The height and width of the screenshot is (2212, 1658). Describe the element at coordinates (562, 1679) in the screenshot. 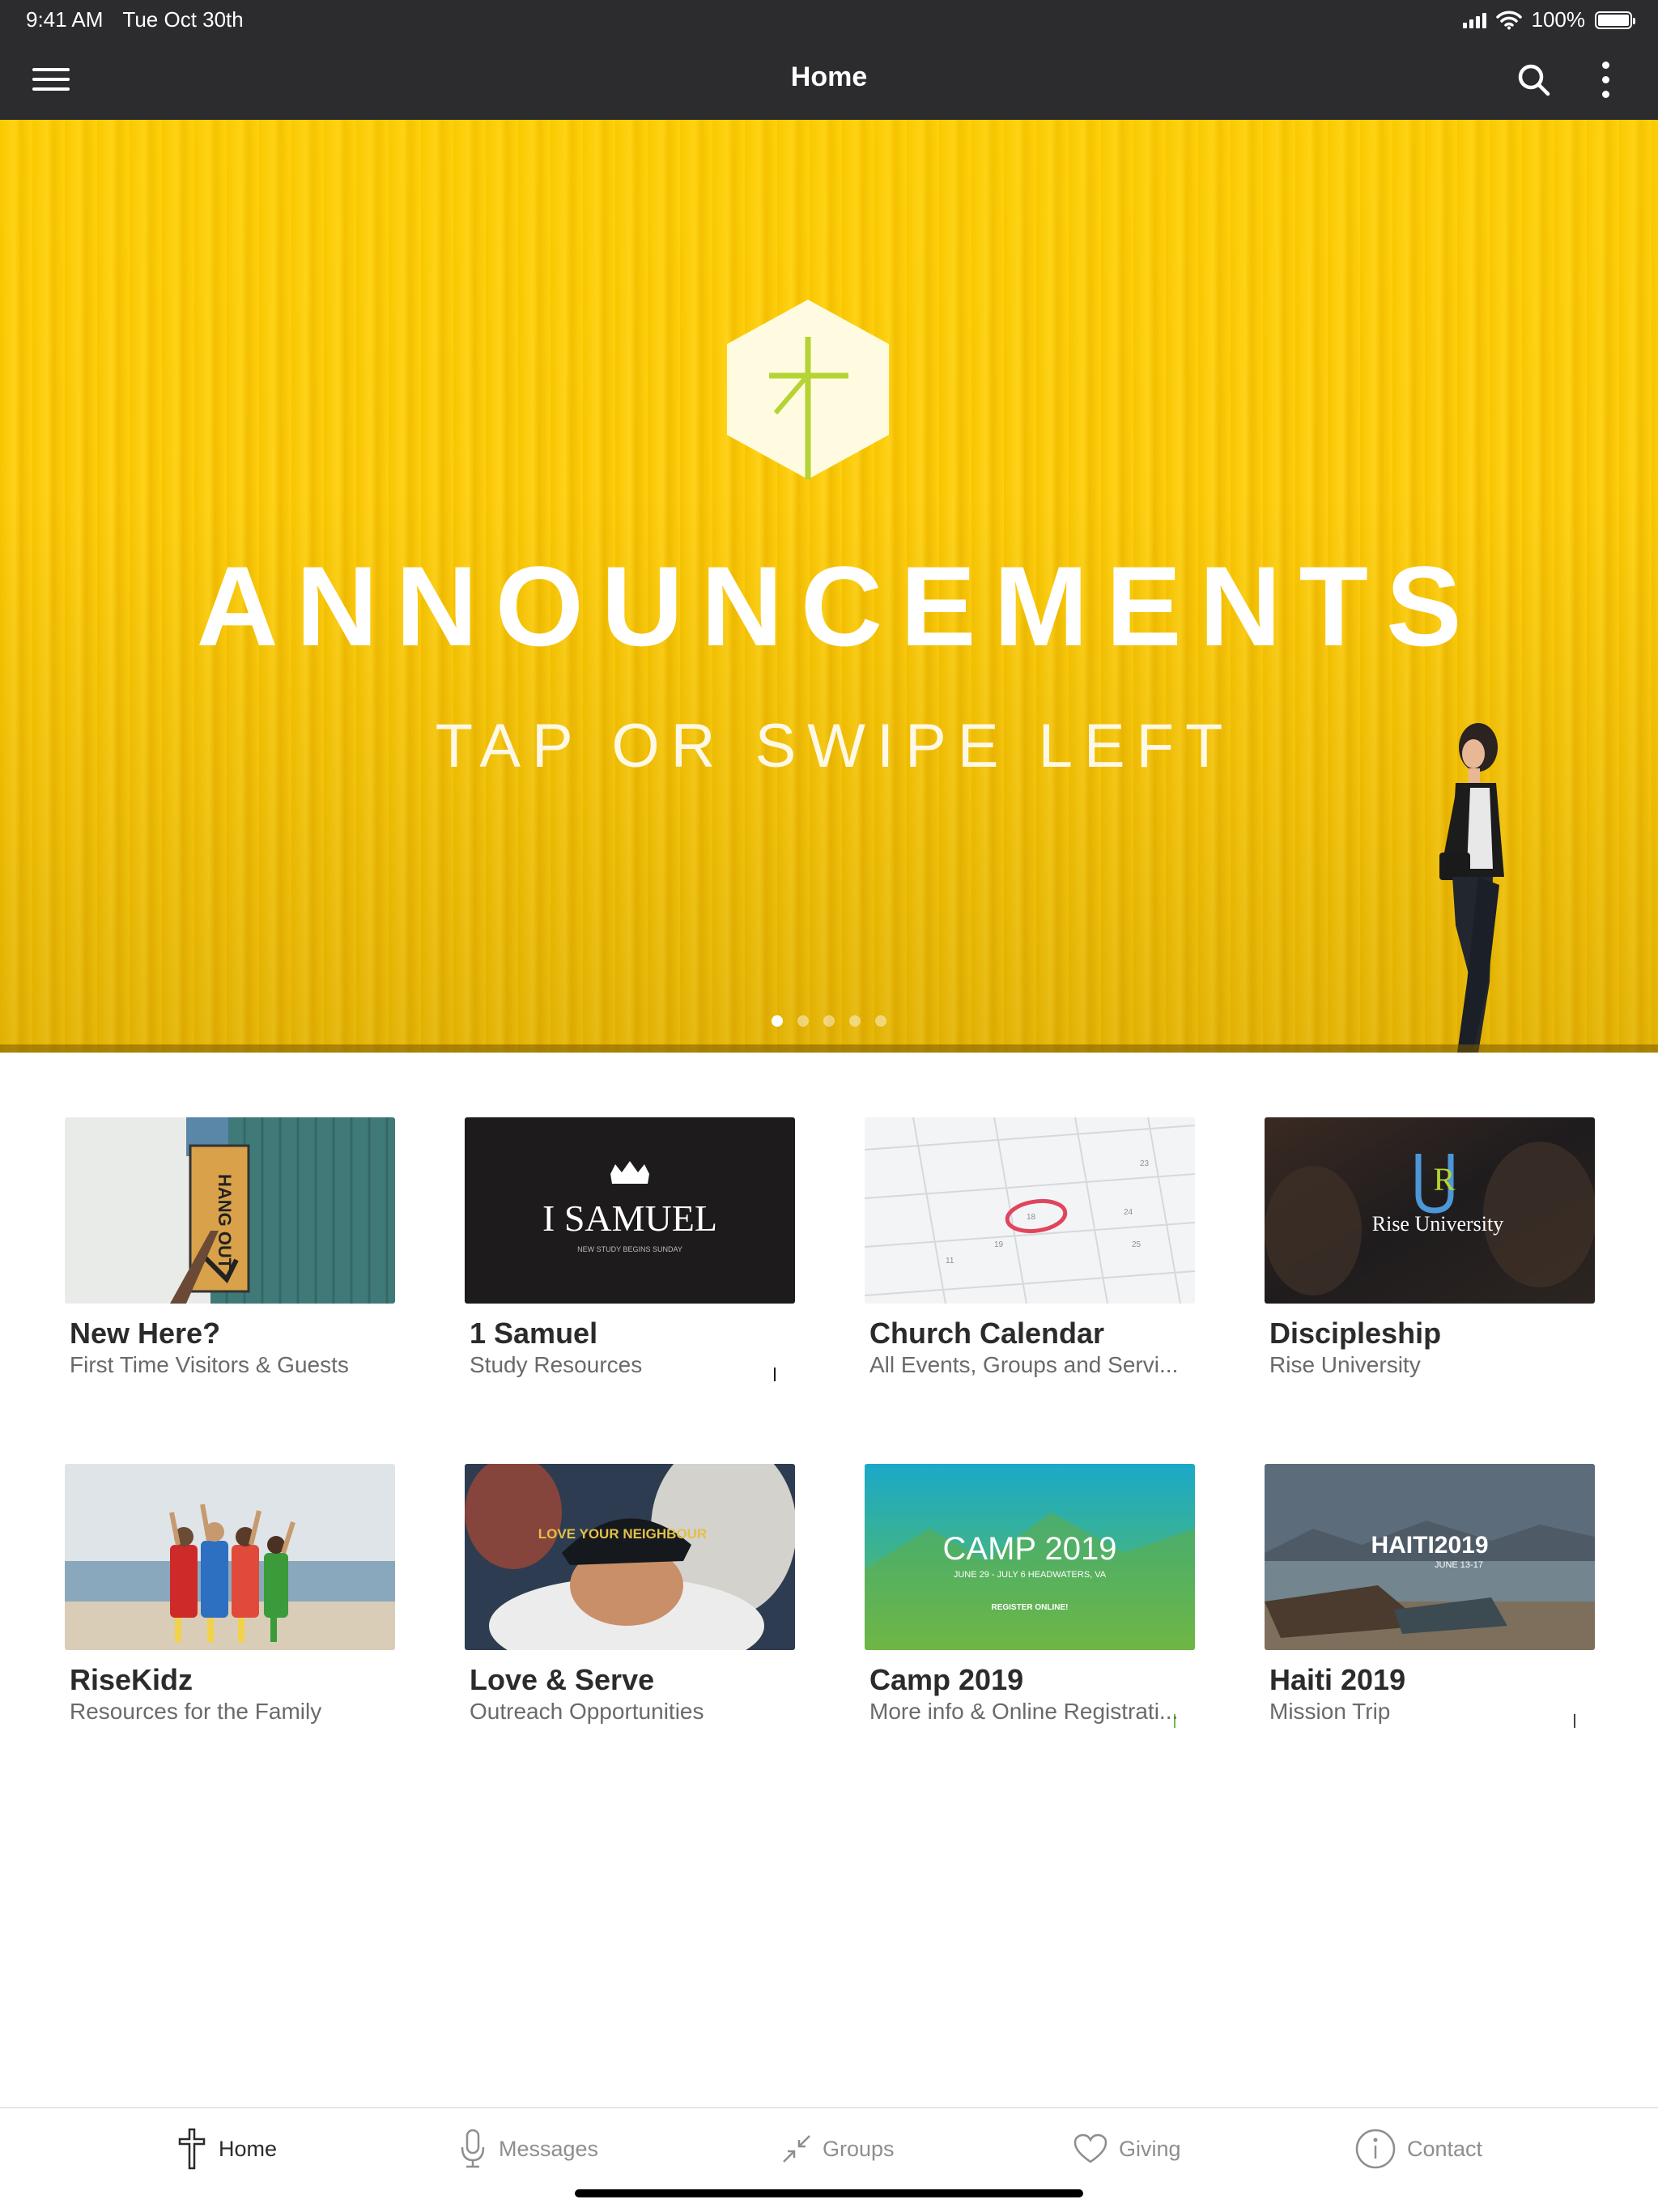

I see `card-title: Love & Serve` at that location.